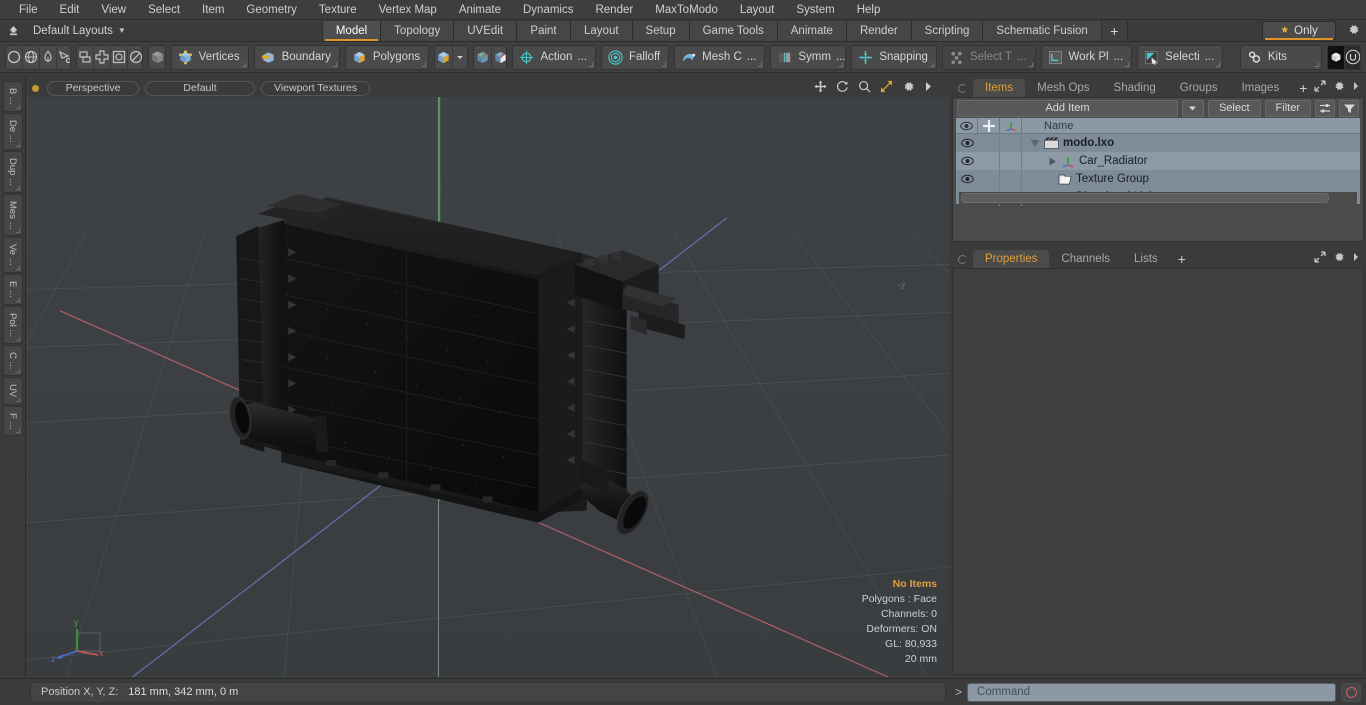 The width and height of the screenshot is (1366, 705). What do you see at coordinates (499, 57) in the screenshot?
I see `axis-cube-b-icon` at bounding box center [499, 57].